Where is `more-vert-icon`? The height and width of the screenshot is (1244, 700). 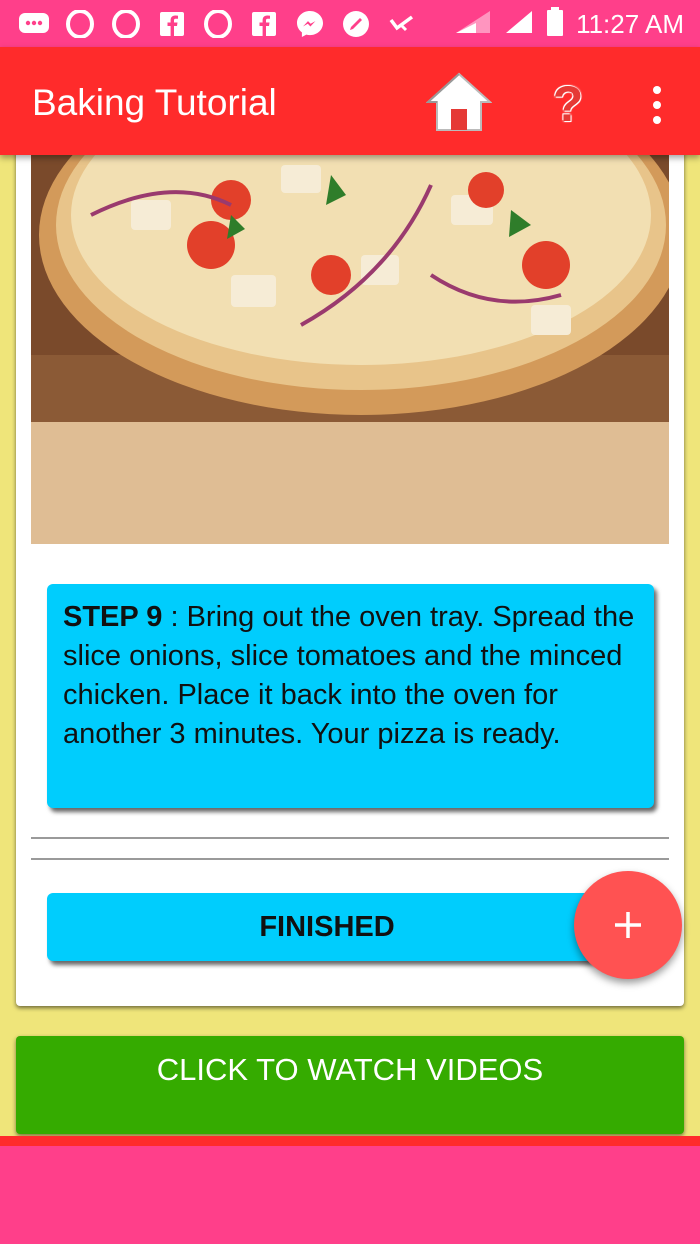
more-vert-icon is located at coordinates (657, 90).